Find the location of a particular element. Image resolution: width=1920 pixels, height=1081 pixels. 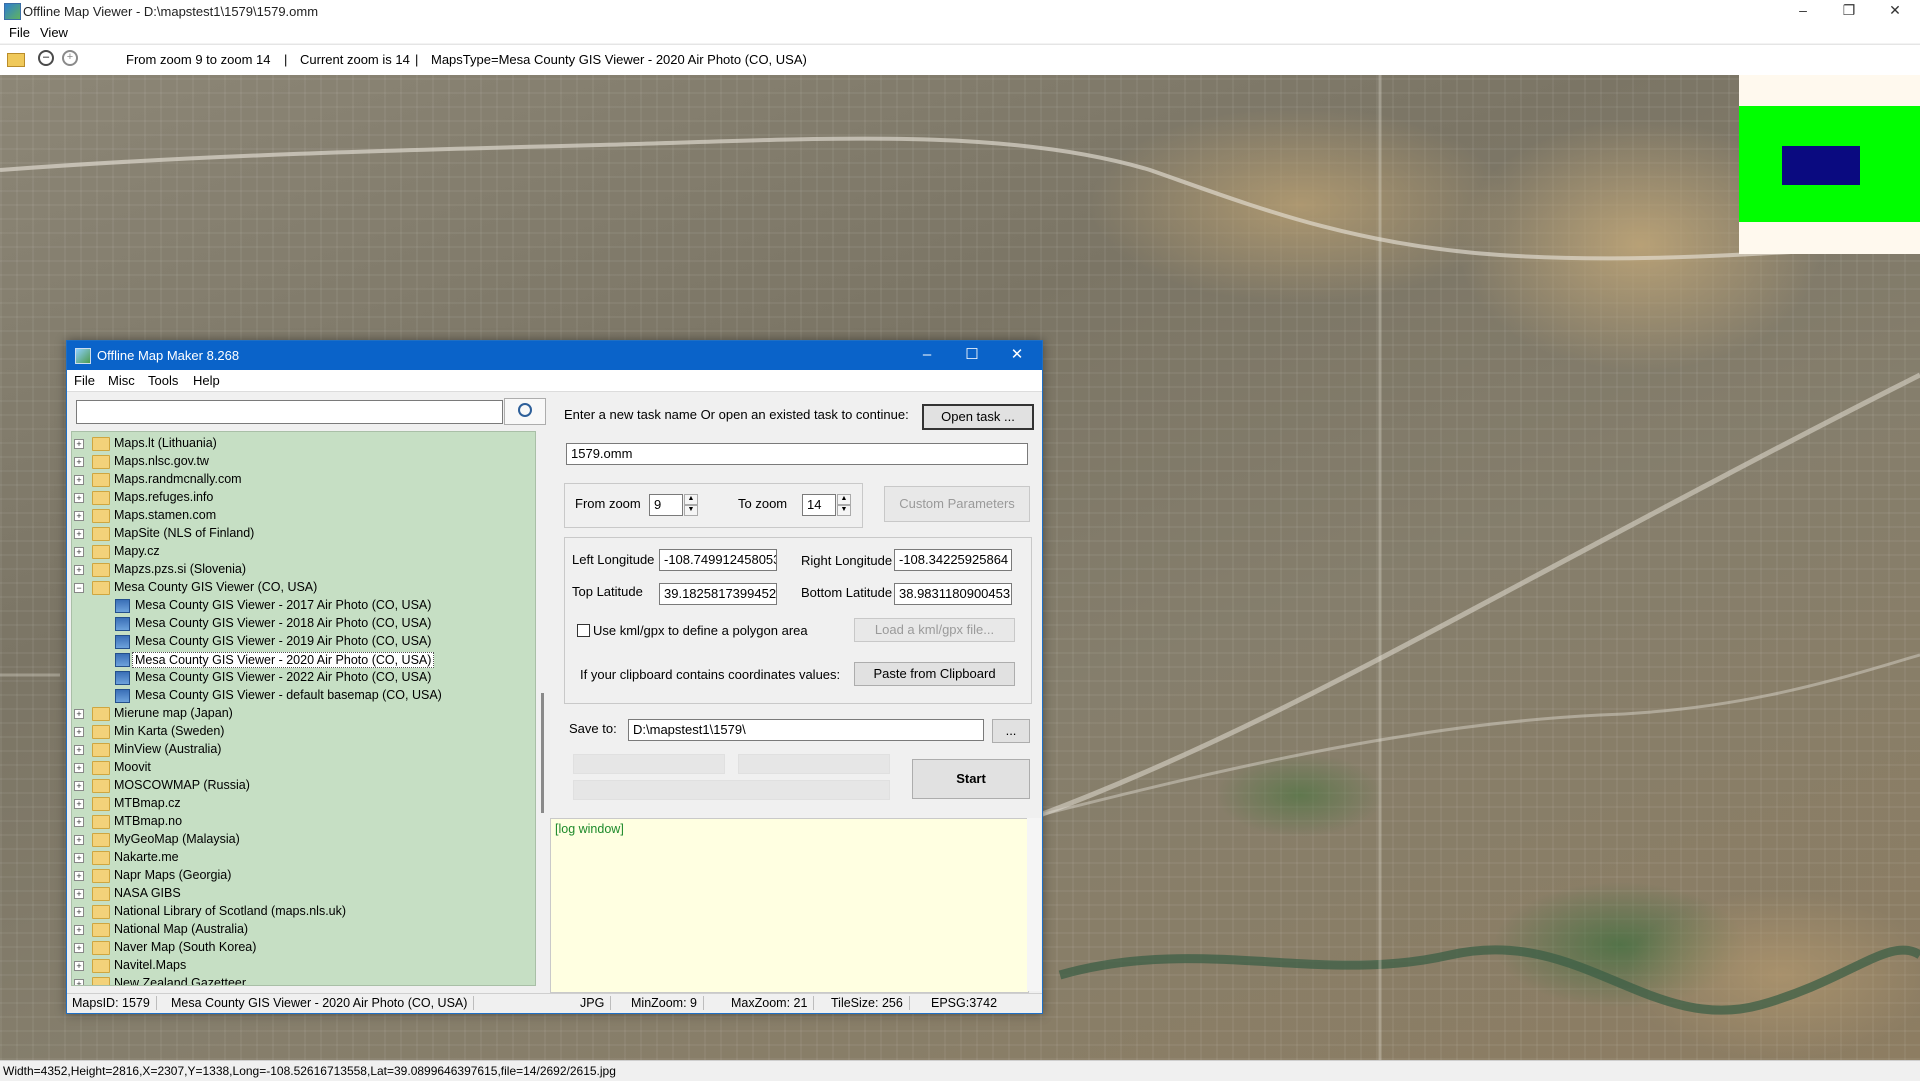

use-kml-checkbox is located at coordinates (583, 630).